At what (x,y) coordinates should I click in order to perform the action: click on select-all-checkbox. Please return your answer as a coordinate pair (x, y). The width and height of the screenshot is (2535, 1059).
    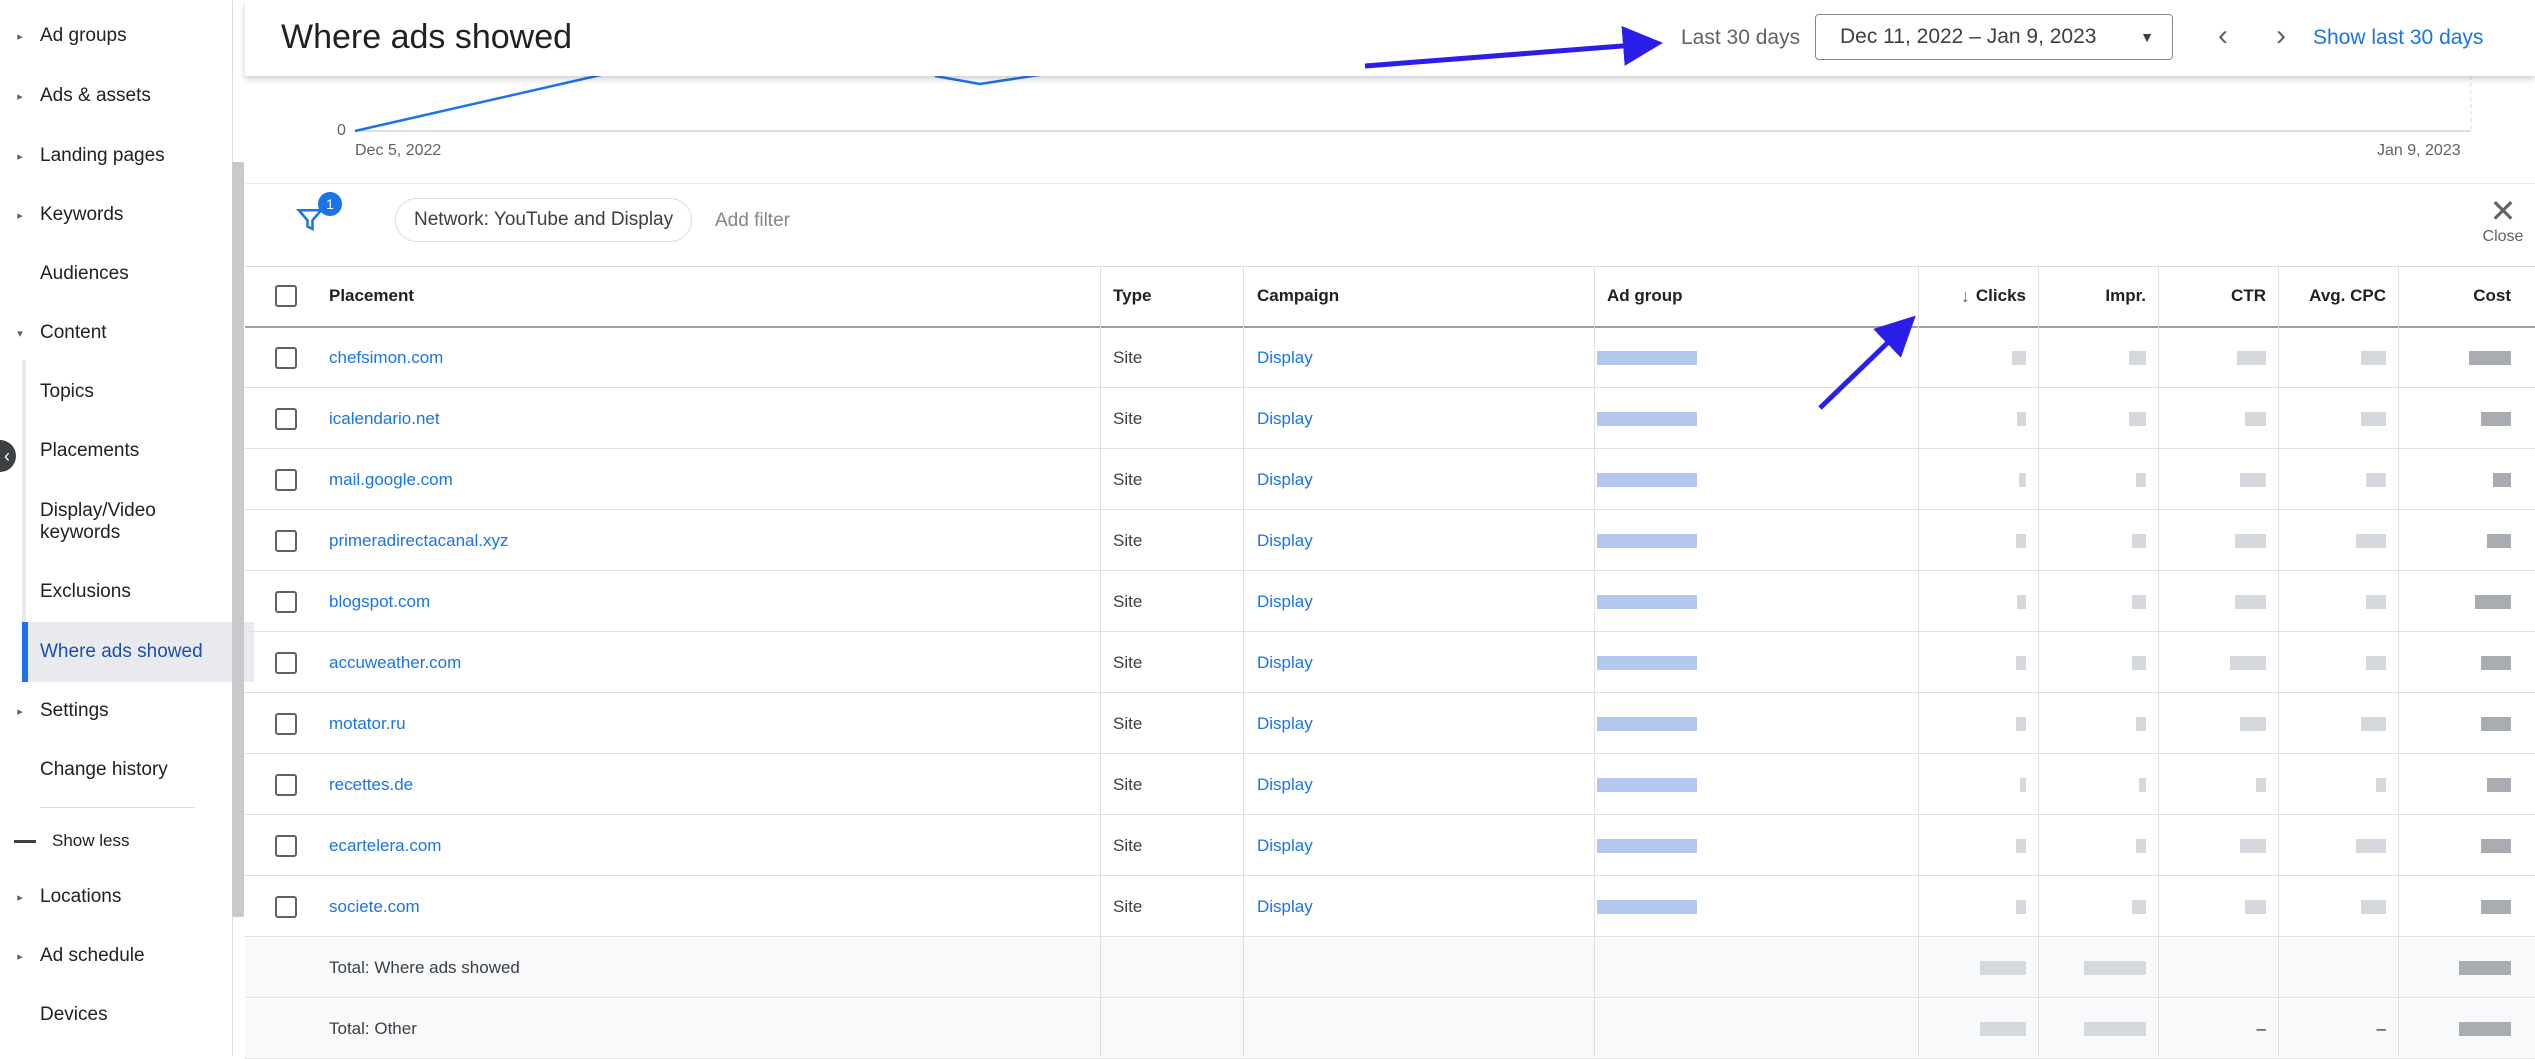
    Looking at the image, I should click on (290, 296).